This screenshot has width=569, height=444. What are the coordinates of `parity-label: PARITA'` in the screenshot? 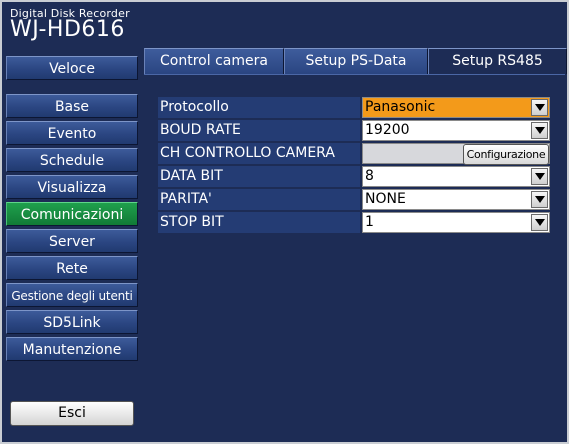 It's located at (259, 199).